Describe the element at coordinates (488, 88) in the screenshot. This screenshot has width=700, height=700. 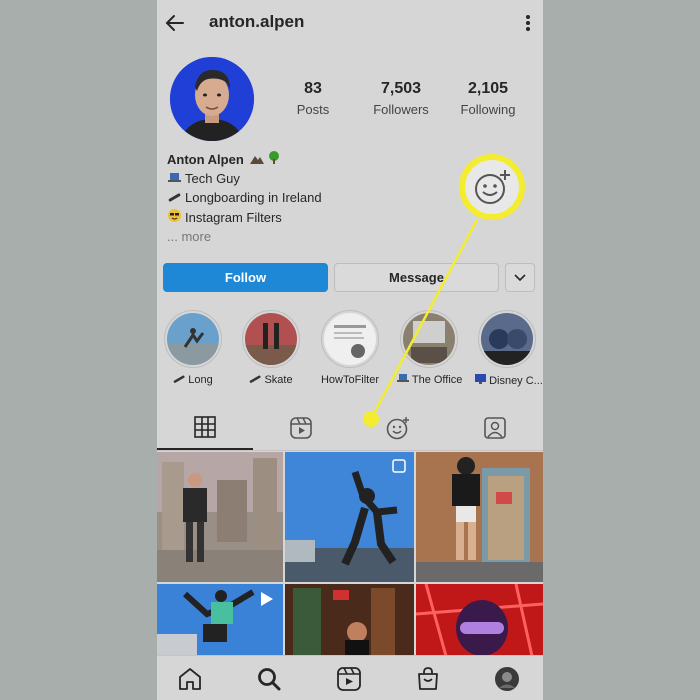
I see `following-count: 2,105` at that location.